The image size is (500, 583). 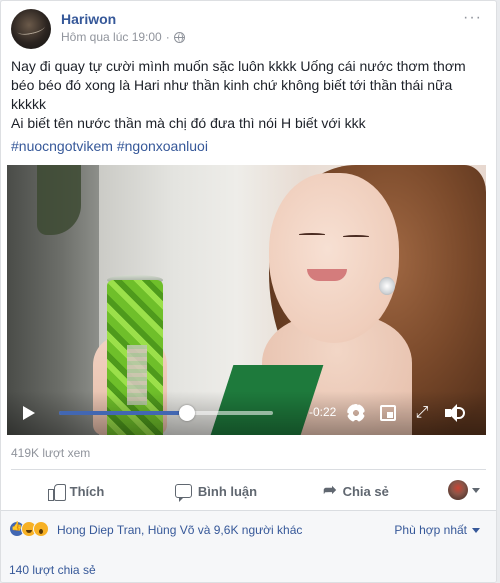 What do you see at coordinates (29, 529) in the screenshot?
I see `reaction-icons` at bounding box center [29, 529].